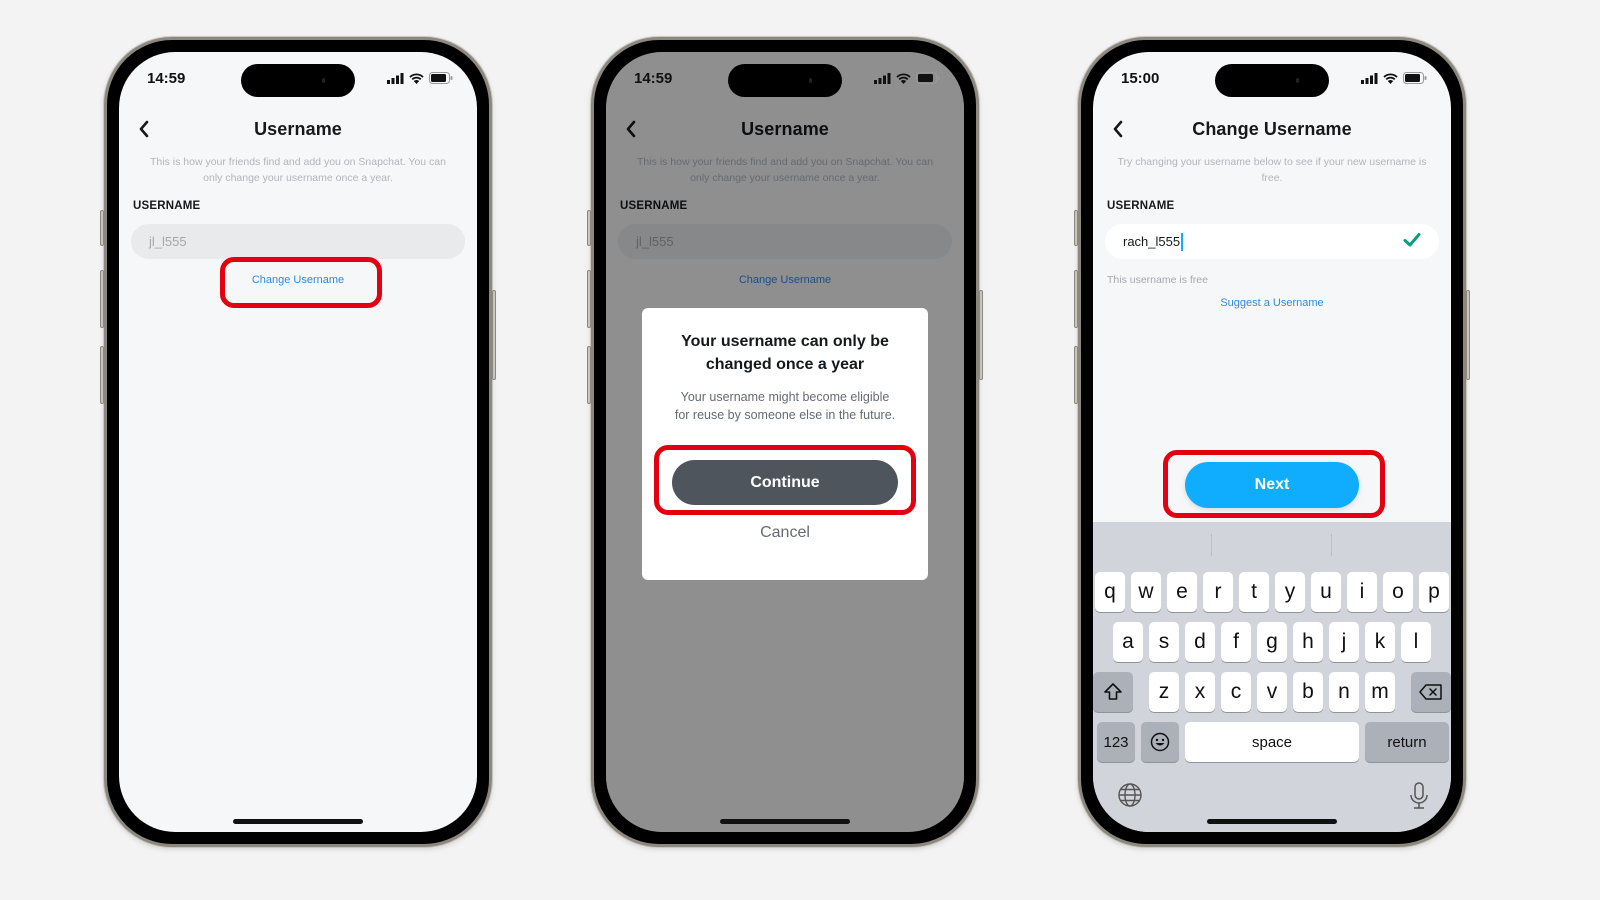  Describe the element at coordinates (1380, 642) in the screenshot. I see `key-k: k` at that location.